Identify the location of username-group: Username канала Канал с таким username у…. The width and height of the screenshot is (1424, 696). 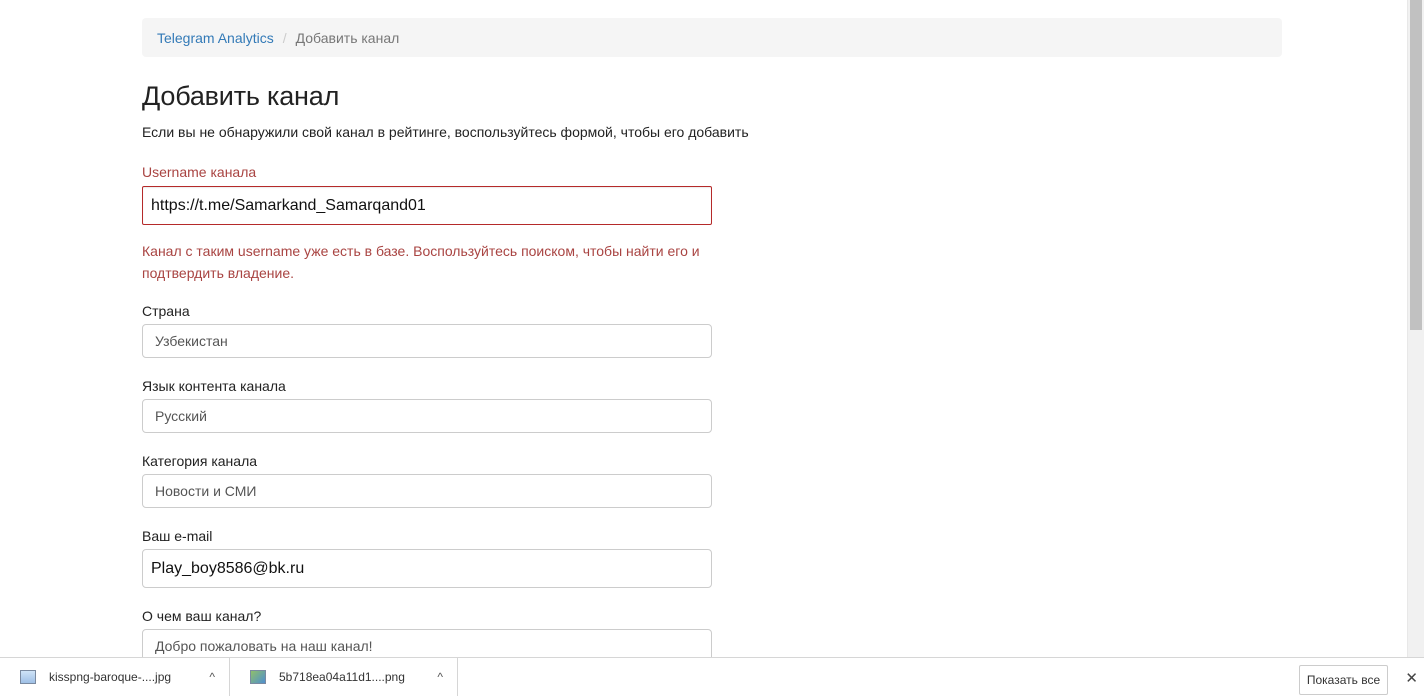
(427, 223).